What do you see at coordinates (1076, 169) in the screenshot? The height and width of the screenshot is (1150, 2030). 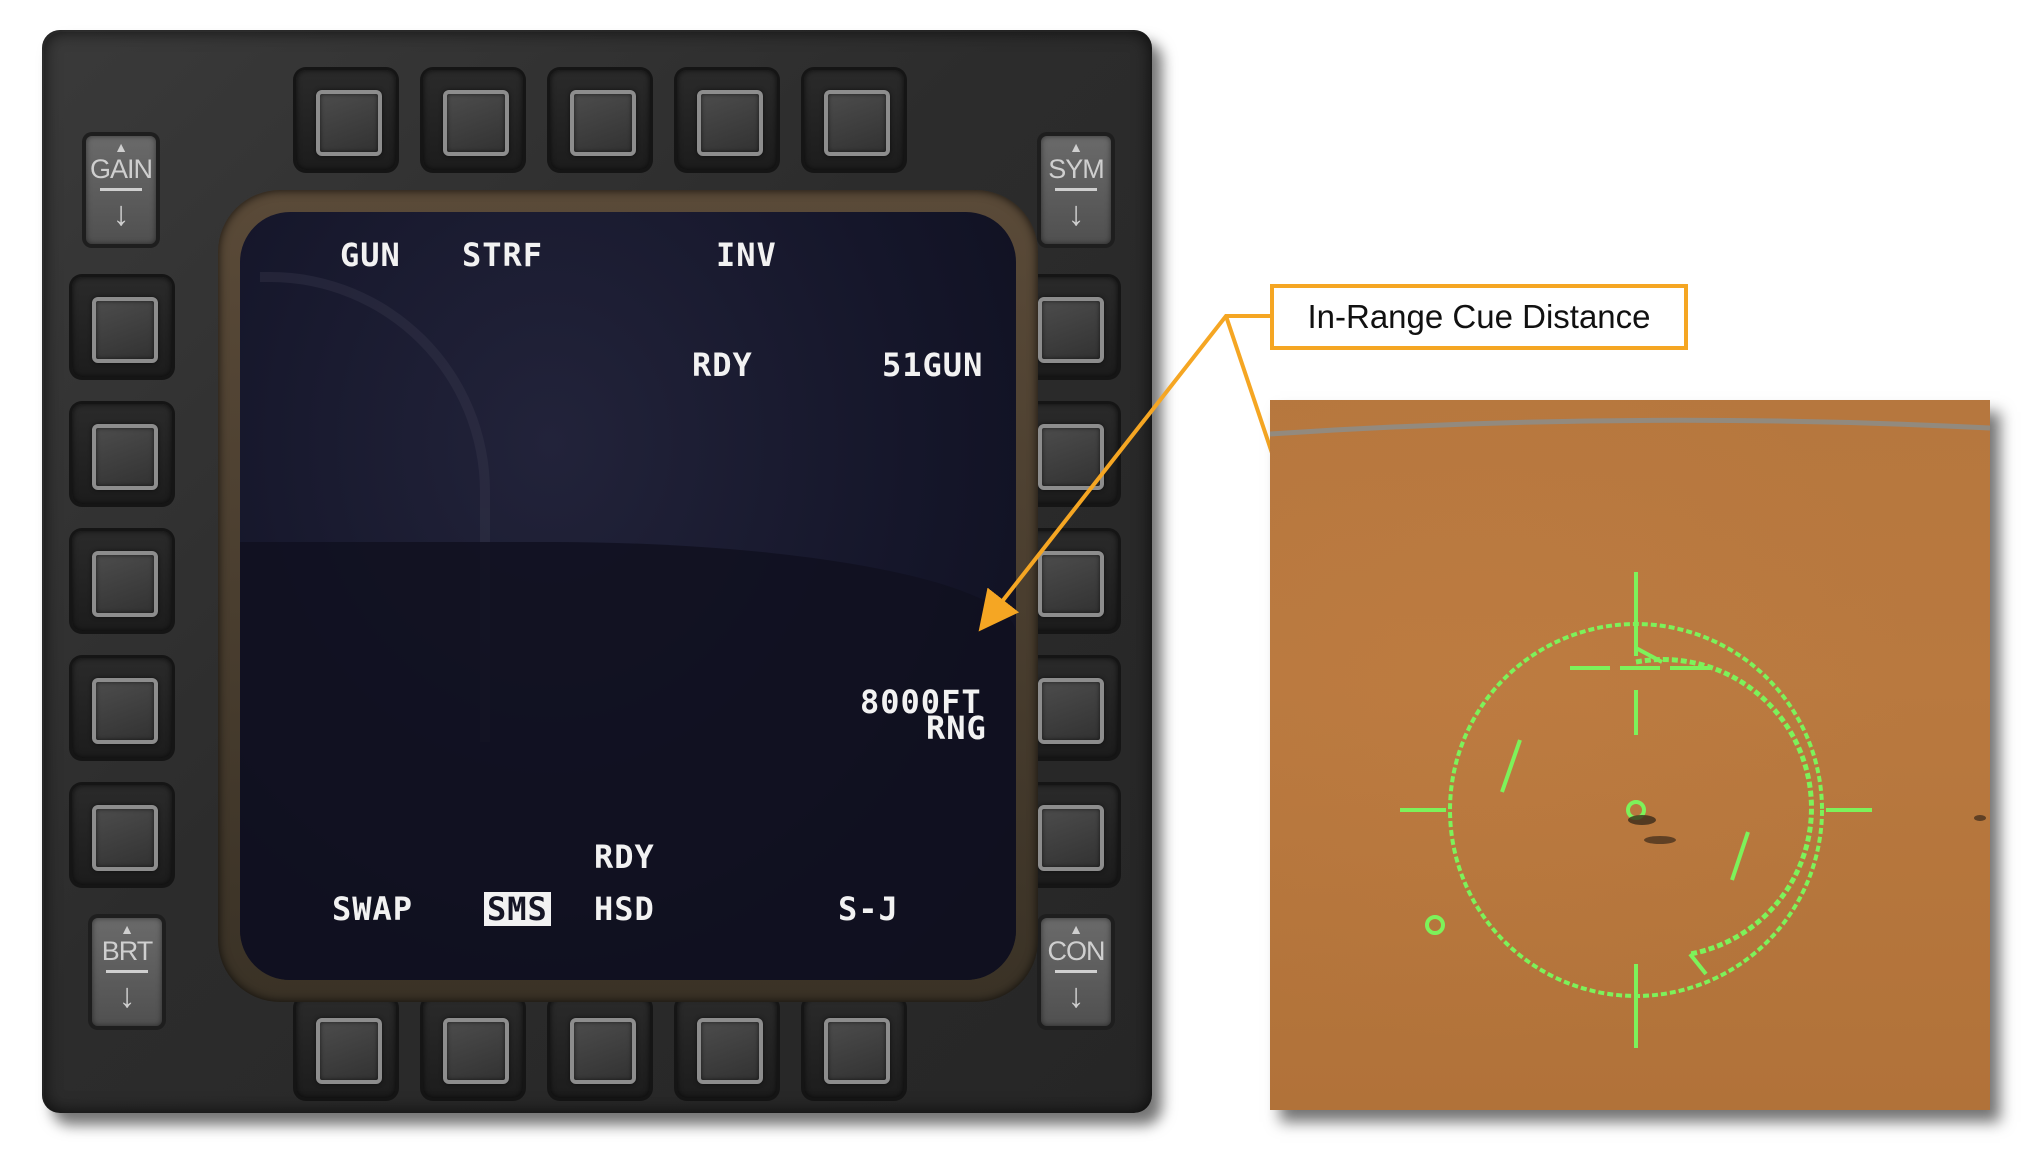 I see `sym-label: SYM` at bounding box center [1076, 169].